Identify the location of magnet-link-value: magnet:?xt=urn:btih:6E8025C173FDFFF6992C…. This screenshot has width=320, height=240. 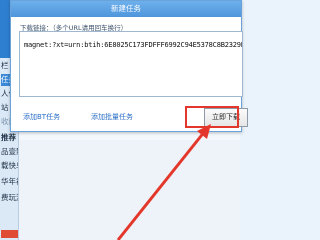
(133, 45).